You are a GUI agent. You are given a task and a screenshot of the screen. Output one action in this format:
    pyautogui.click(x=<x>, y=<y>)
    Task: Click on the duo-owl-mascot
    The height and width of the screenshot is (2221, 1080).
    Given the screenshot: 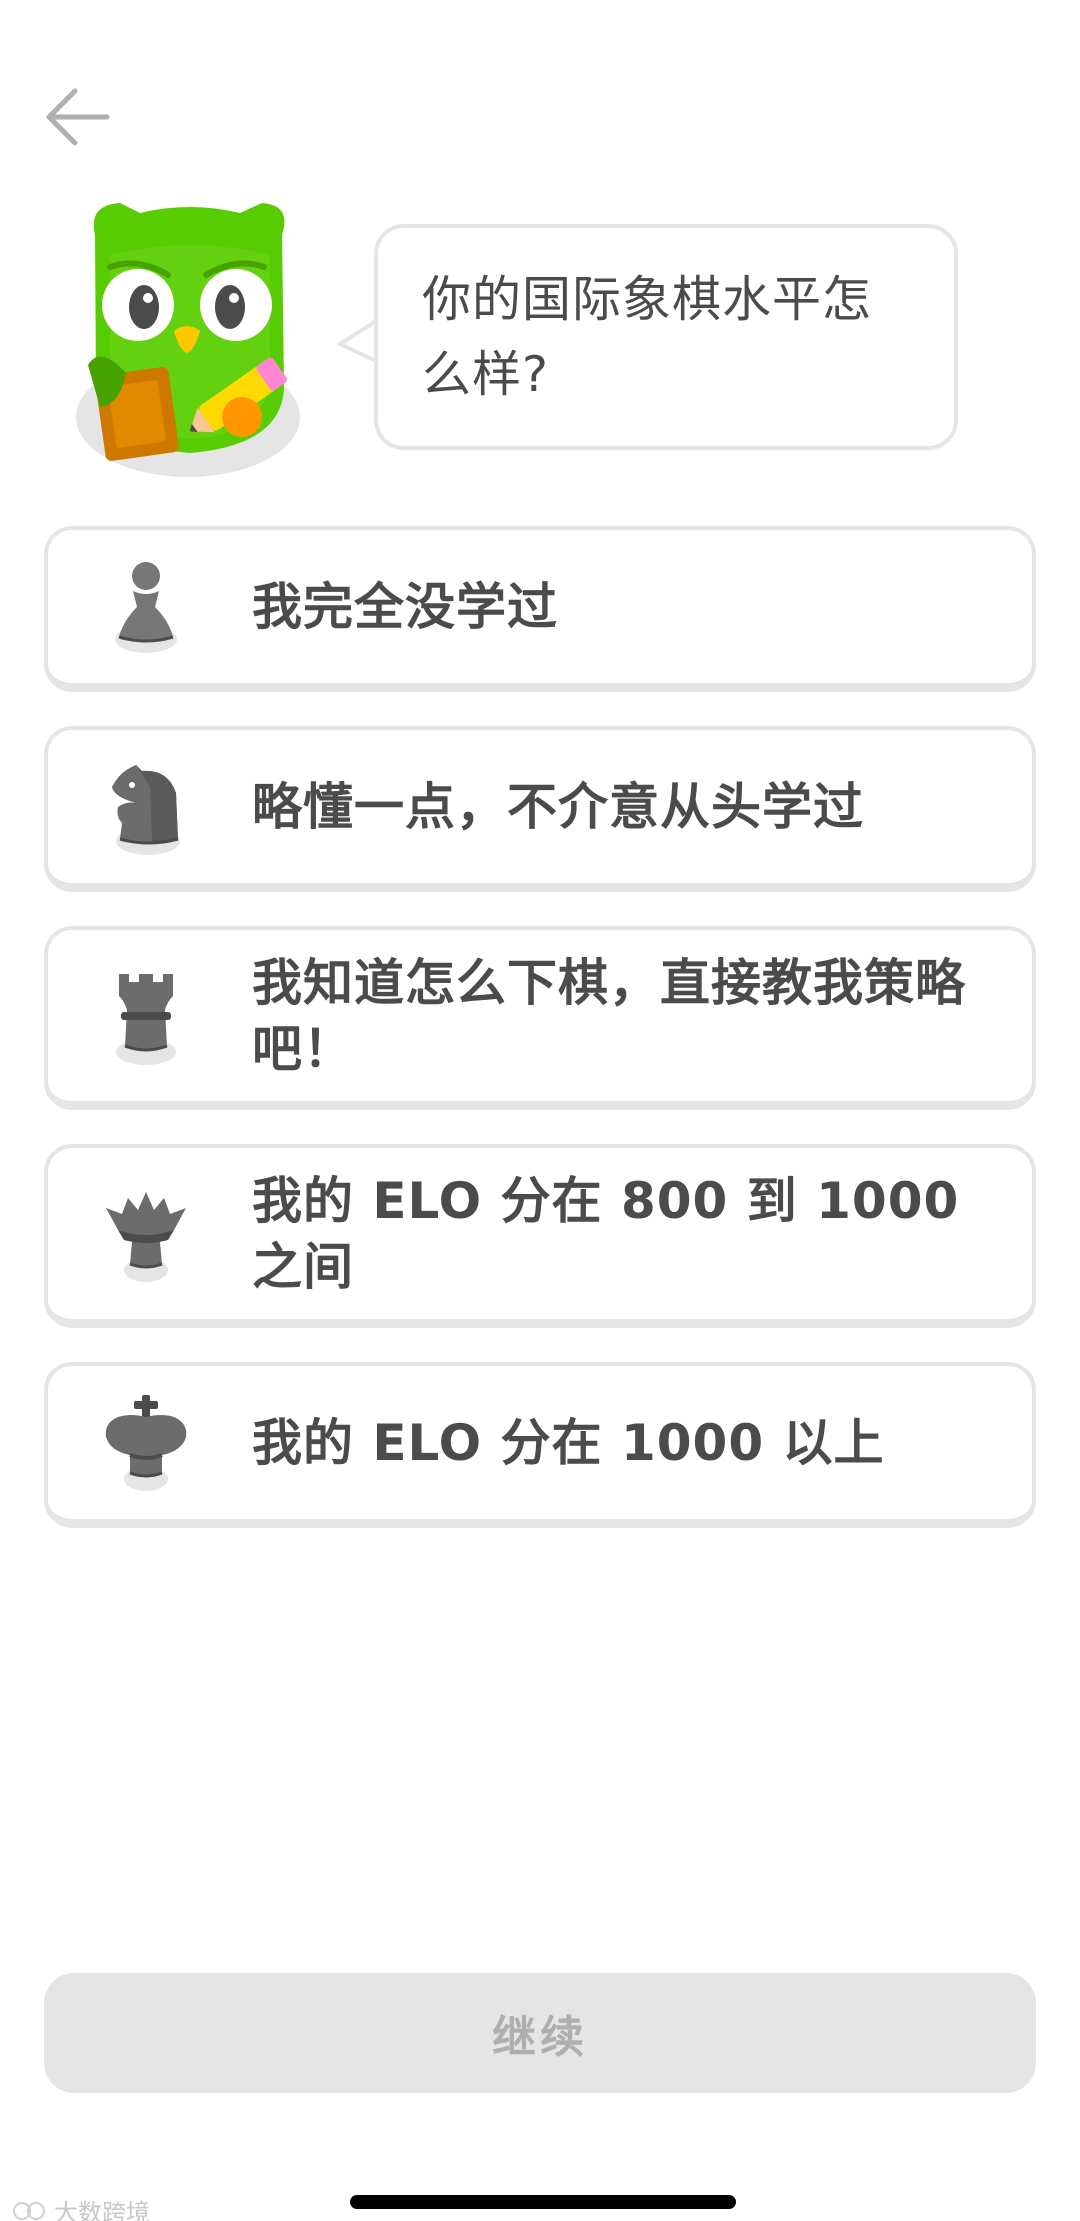 What is the action you would take?
    pyautogui.click(x=190, y=340)
    